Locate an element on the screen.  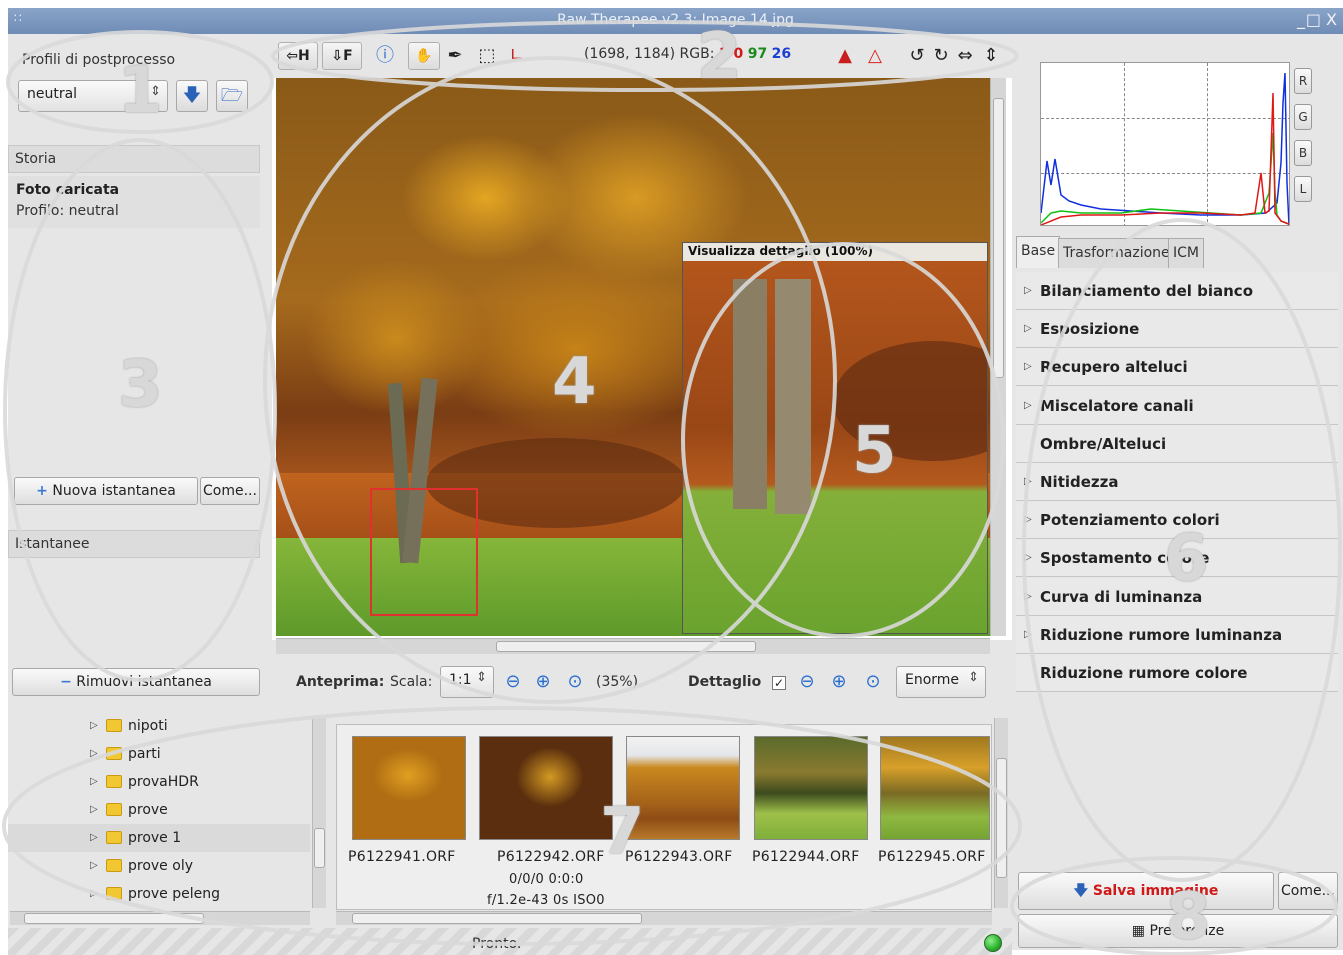
close-button: X is located at coordinates (1331, 19).